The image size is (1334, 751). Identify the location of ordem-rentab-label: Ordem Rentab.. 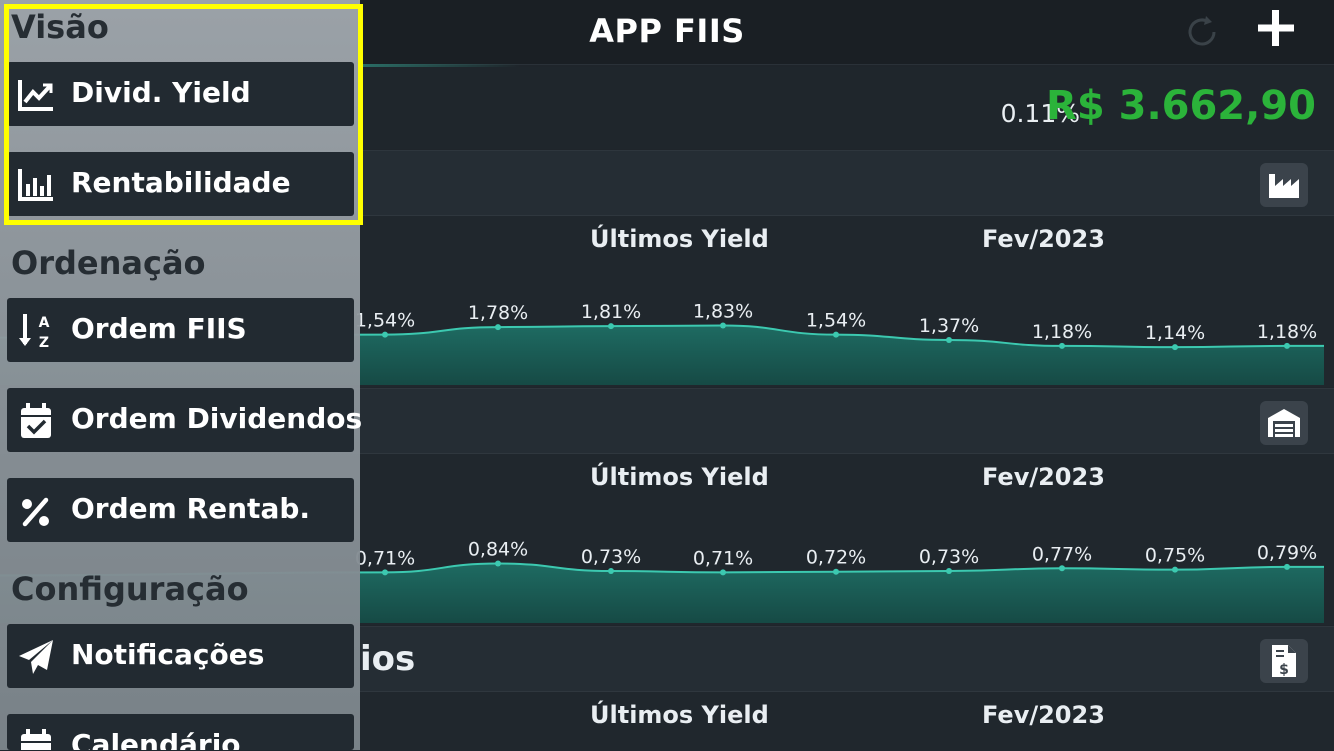
(191, 508).